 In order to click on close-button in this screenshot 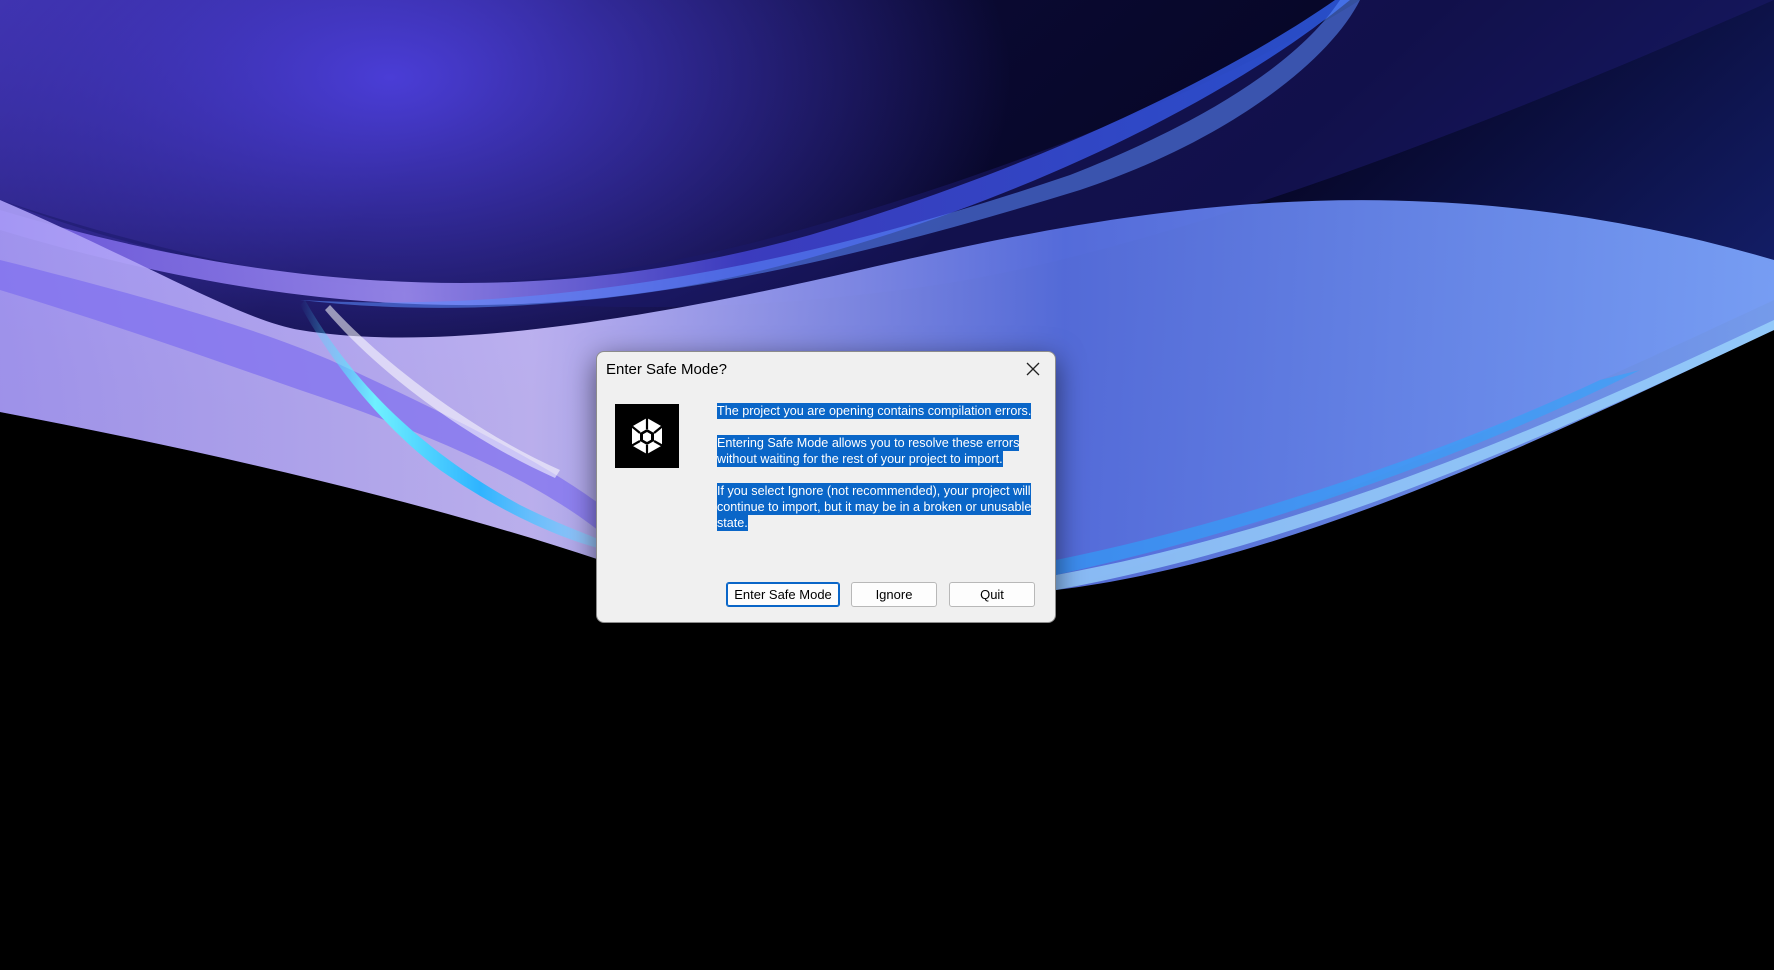, I will do `click(1033, 369)`.